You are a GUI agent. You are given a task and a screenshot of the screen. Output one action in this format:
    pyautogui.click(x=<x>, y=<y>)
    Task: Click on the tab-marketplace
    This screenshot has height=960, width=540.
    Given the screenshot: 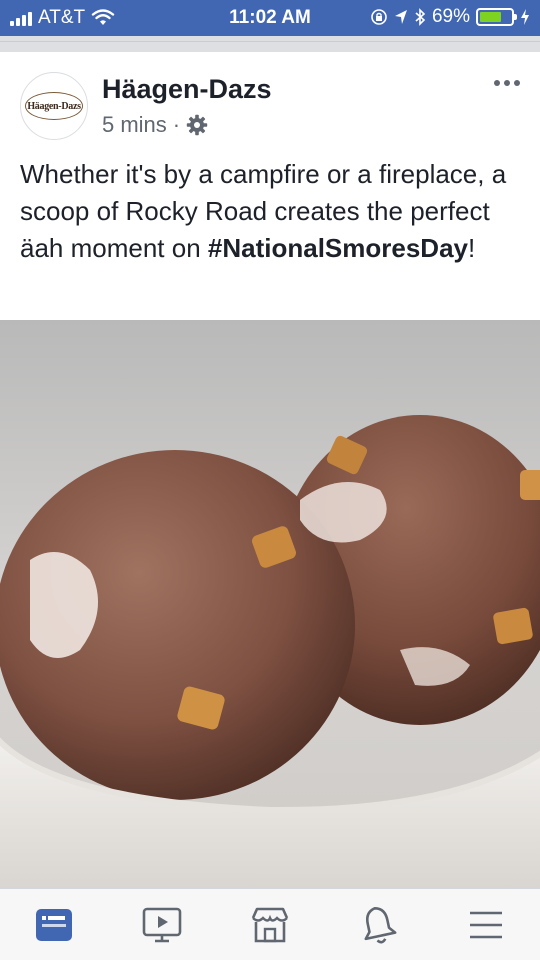 What is the action you would take?
    pyautogui.click(x=270, y=925)
    